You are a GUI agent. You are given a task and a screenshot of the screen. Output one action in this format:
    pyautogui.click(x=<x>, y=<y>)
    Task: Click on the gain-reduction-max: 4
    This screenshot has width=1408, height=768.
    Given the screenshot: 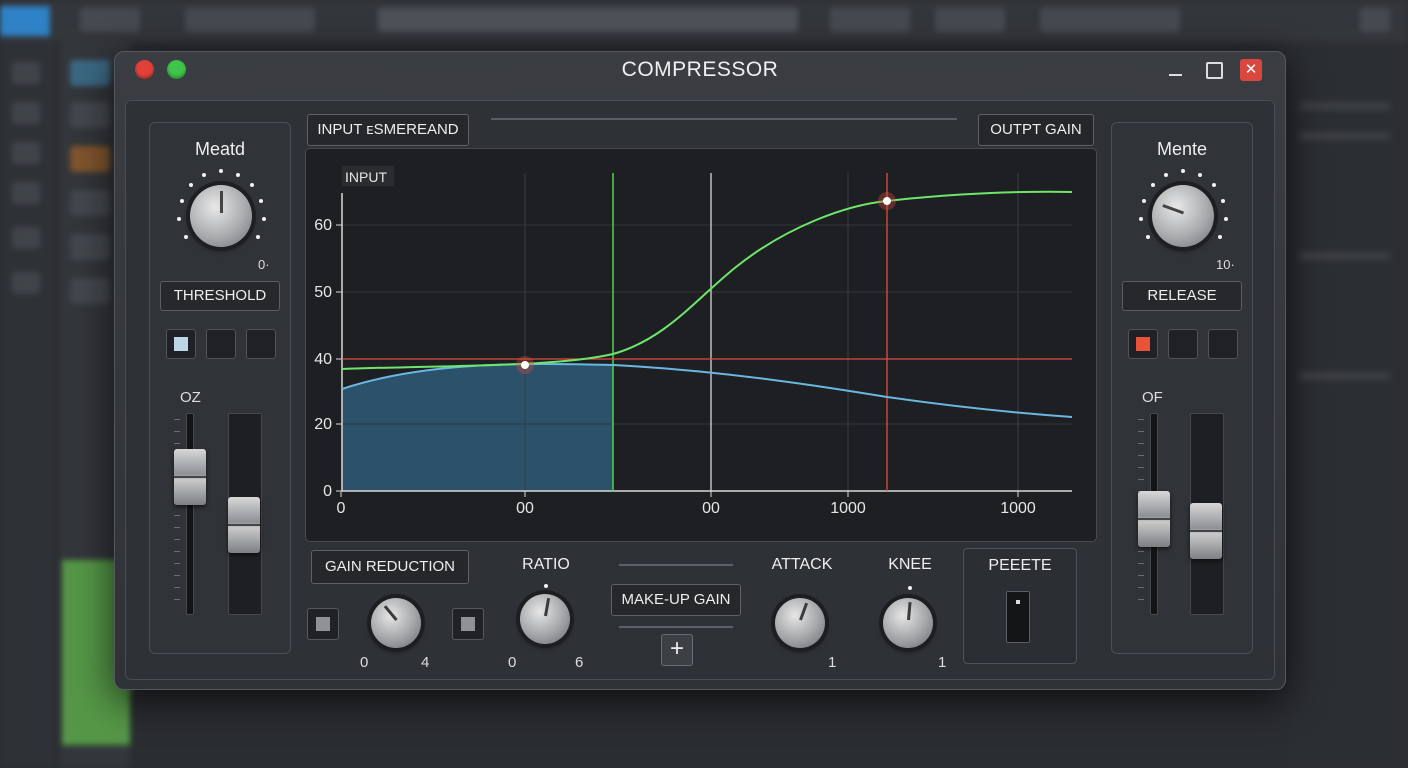 What is the action you would take?
    pyautogui.click(x=425, y=662)
    